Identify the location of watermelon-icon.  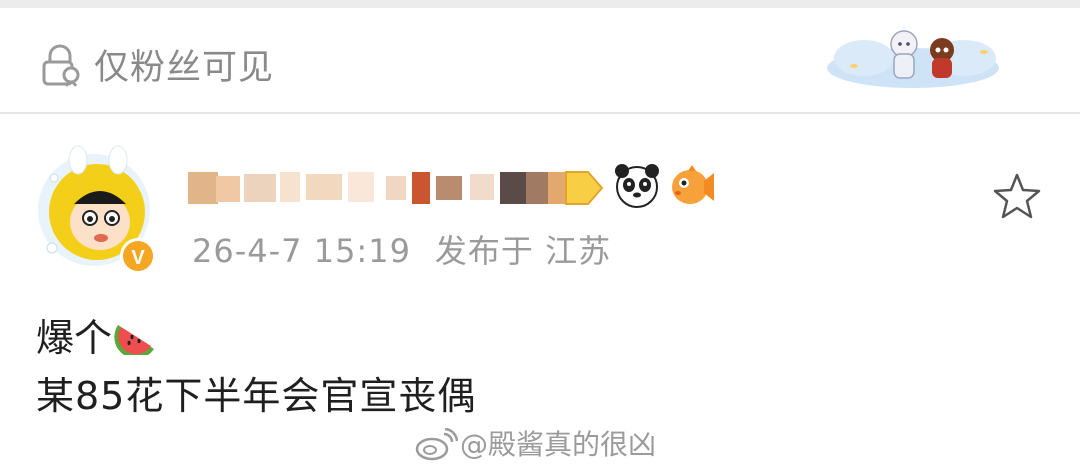
(134, 340).